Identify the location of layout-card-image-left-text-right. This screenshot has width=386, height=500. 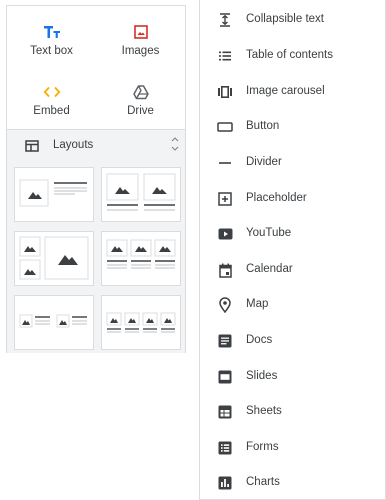
(54, 194).